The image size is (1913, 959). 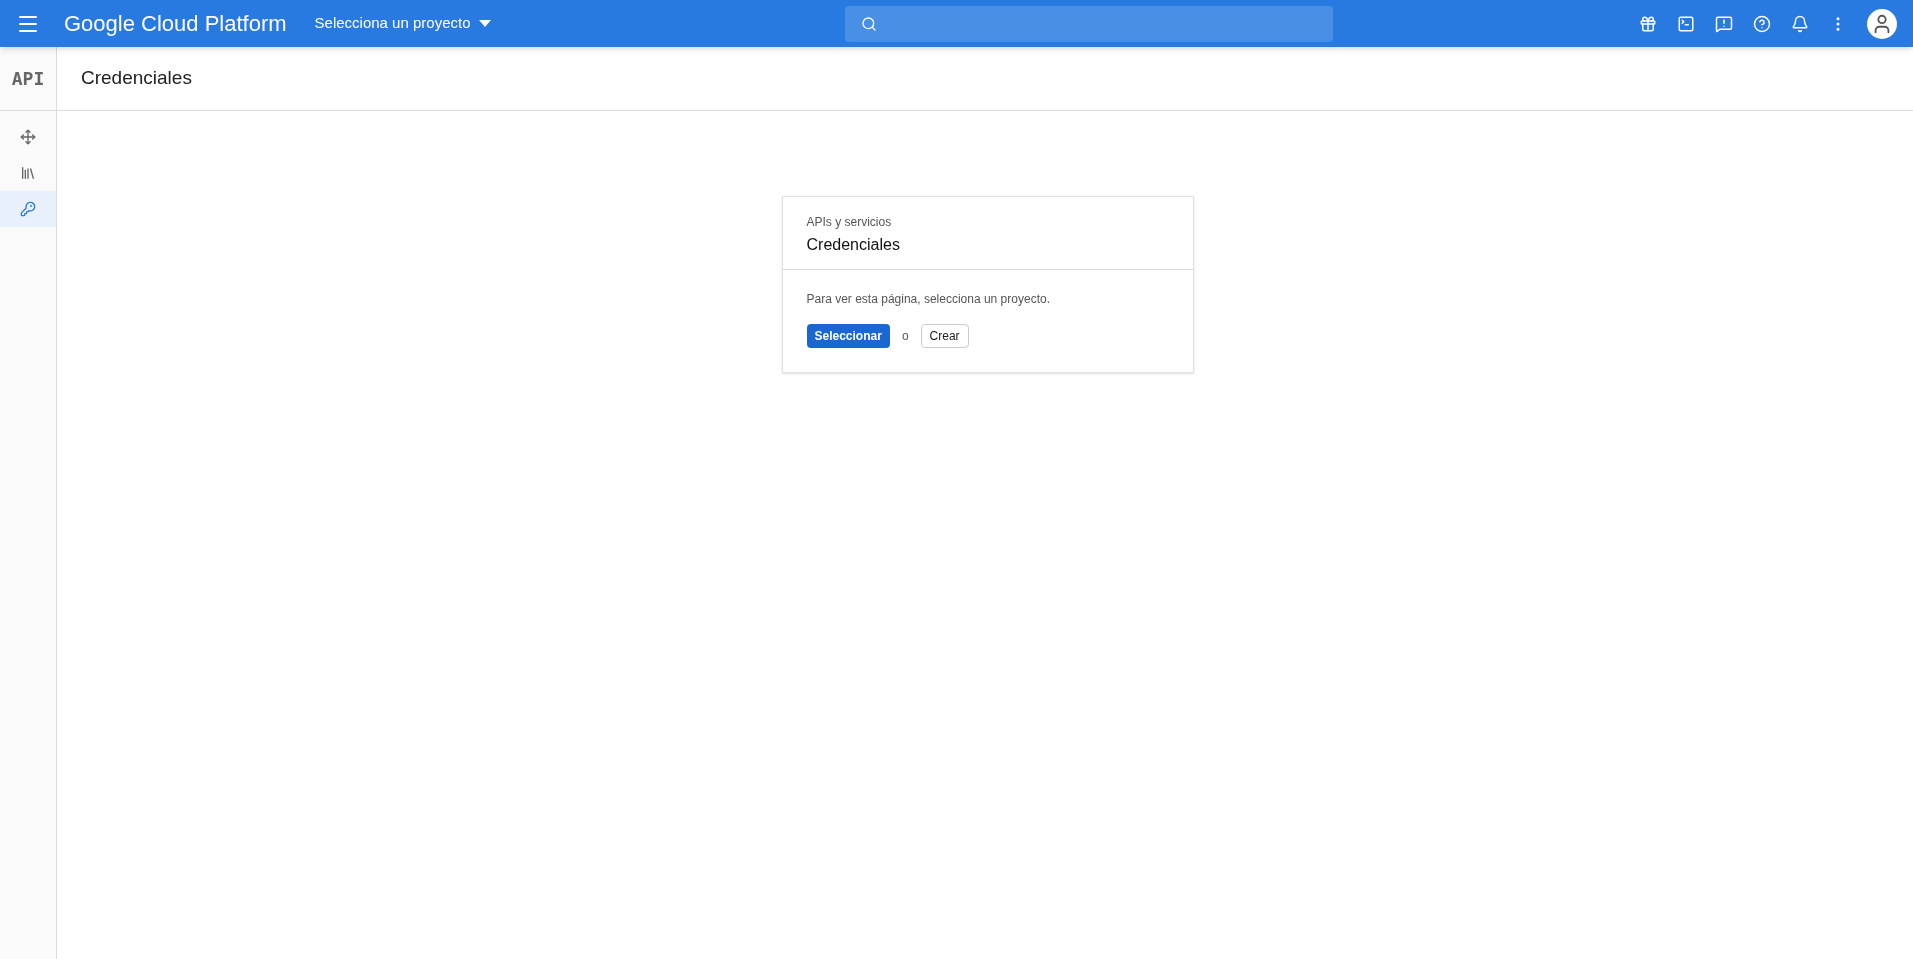 What do you see at coordinates (944, 336) in the screenshot?
I see `create-button: Crear` at bounding box center [944, 336].